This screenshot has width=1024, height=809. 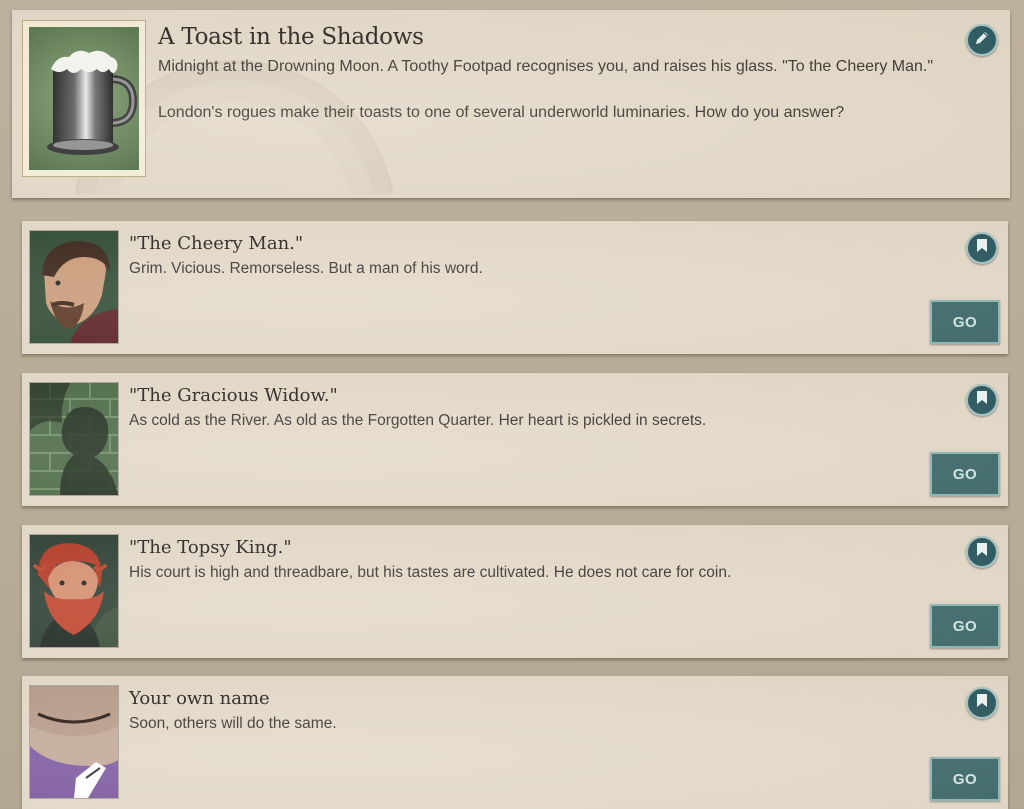 I want to click on branch-title: "The Topsy King.", so click(x=210, y=547).